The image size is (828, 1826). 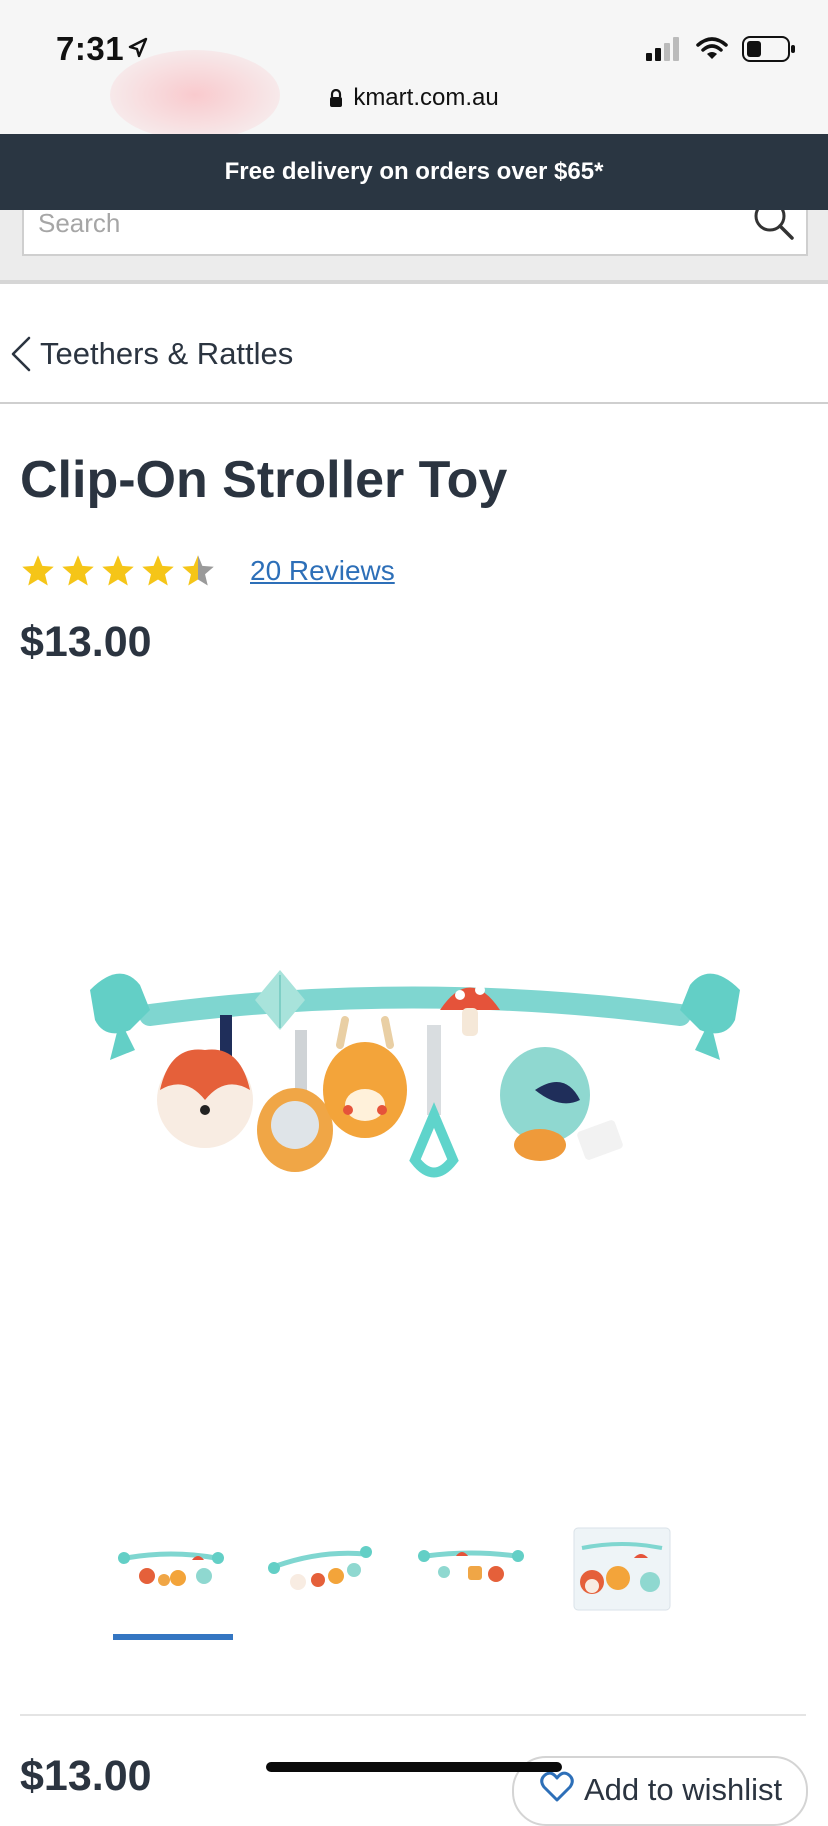 What do you see at coordinates (322, 571) in the screenshot?
I see `reviews-link: 20 Reviews` at bounding box center [322, 571].